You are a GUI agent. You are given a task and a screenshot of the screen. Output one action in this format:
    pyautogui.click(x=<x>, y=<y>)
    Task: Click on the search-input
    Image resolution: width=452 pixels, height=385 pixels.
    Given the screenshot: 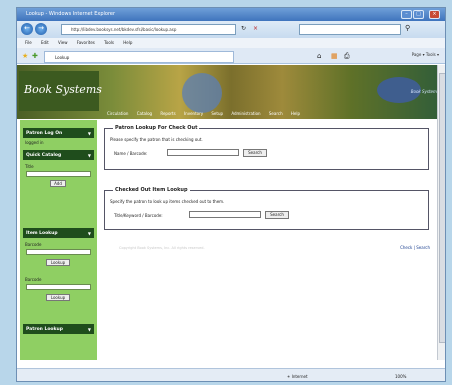 What is the action you would take?
    pyautogui.click(x=350, y=29)
    